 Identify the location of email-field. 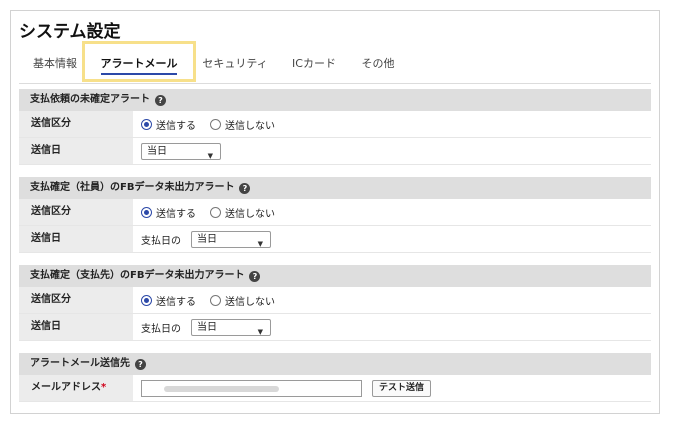
(251, 388).